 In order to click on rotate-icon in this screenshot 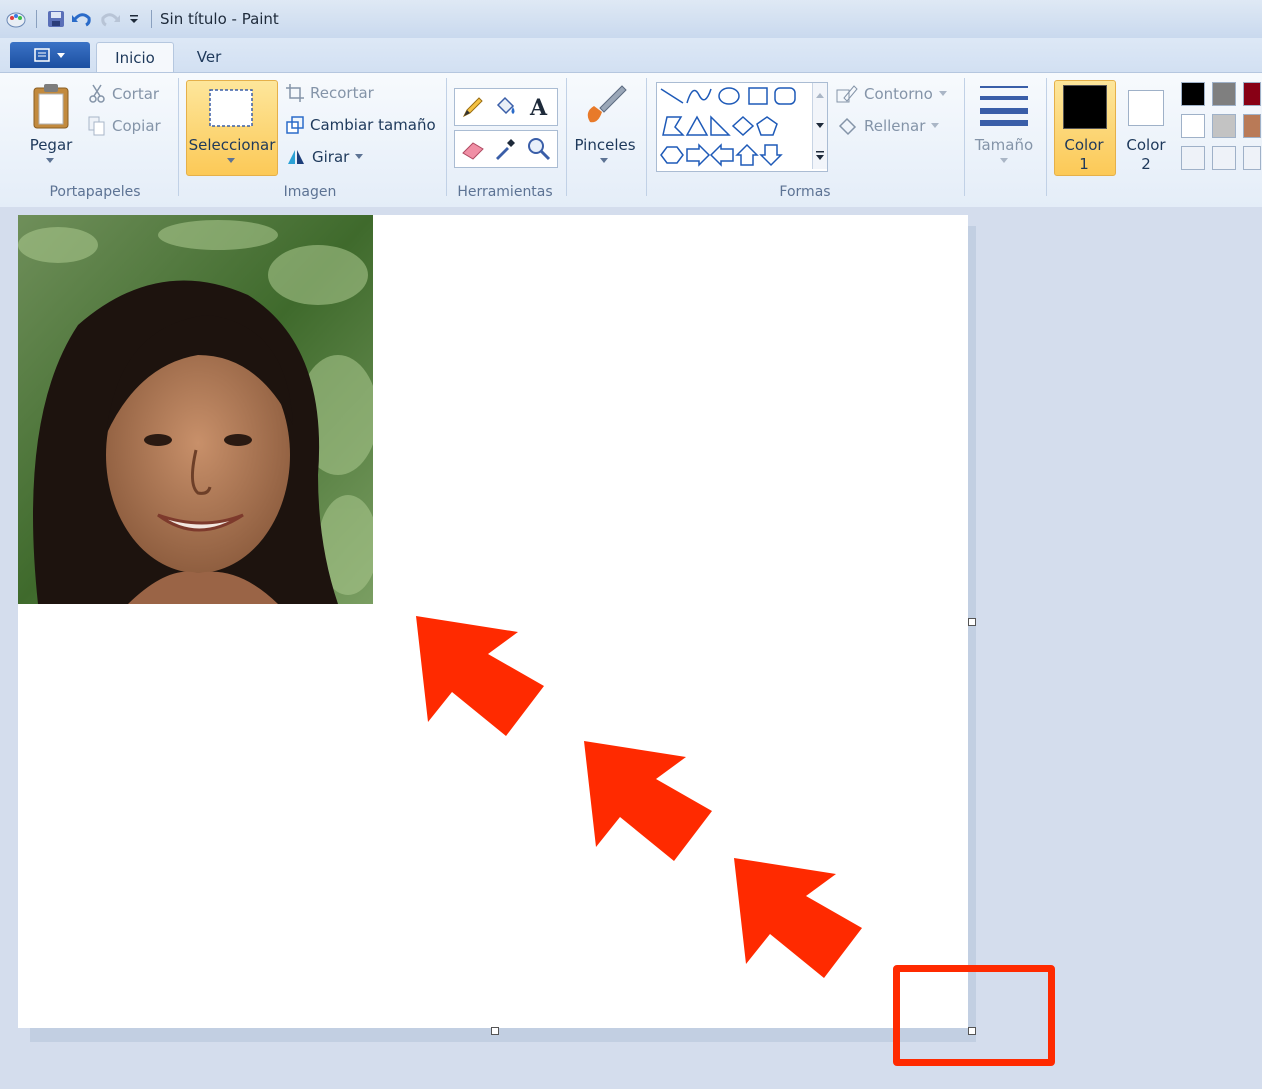, I will do `click(296, 157)`.